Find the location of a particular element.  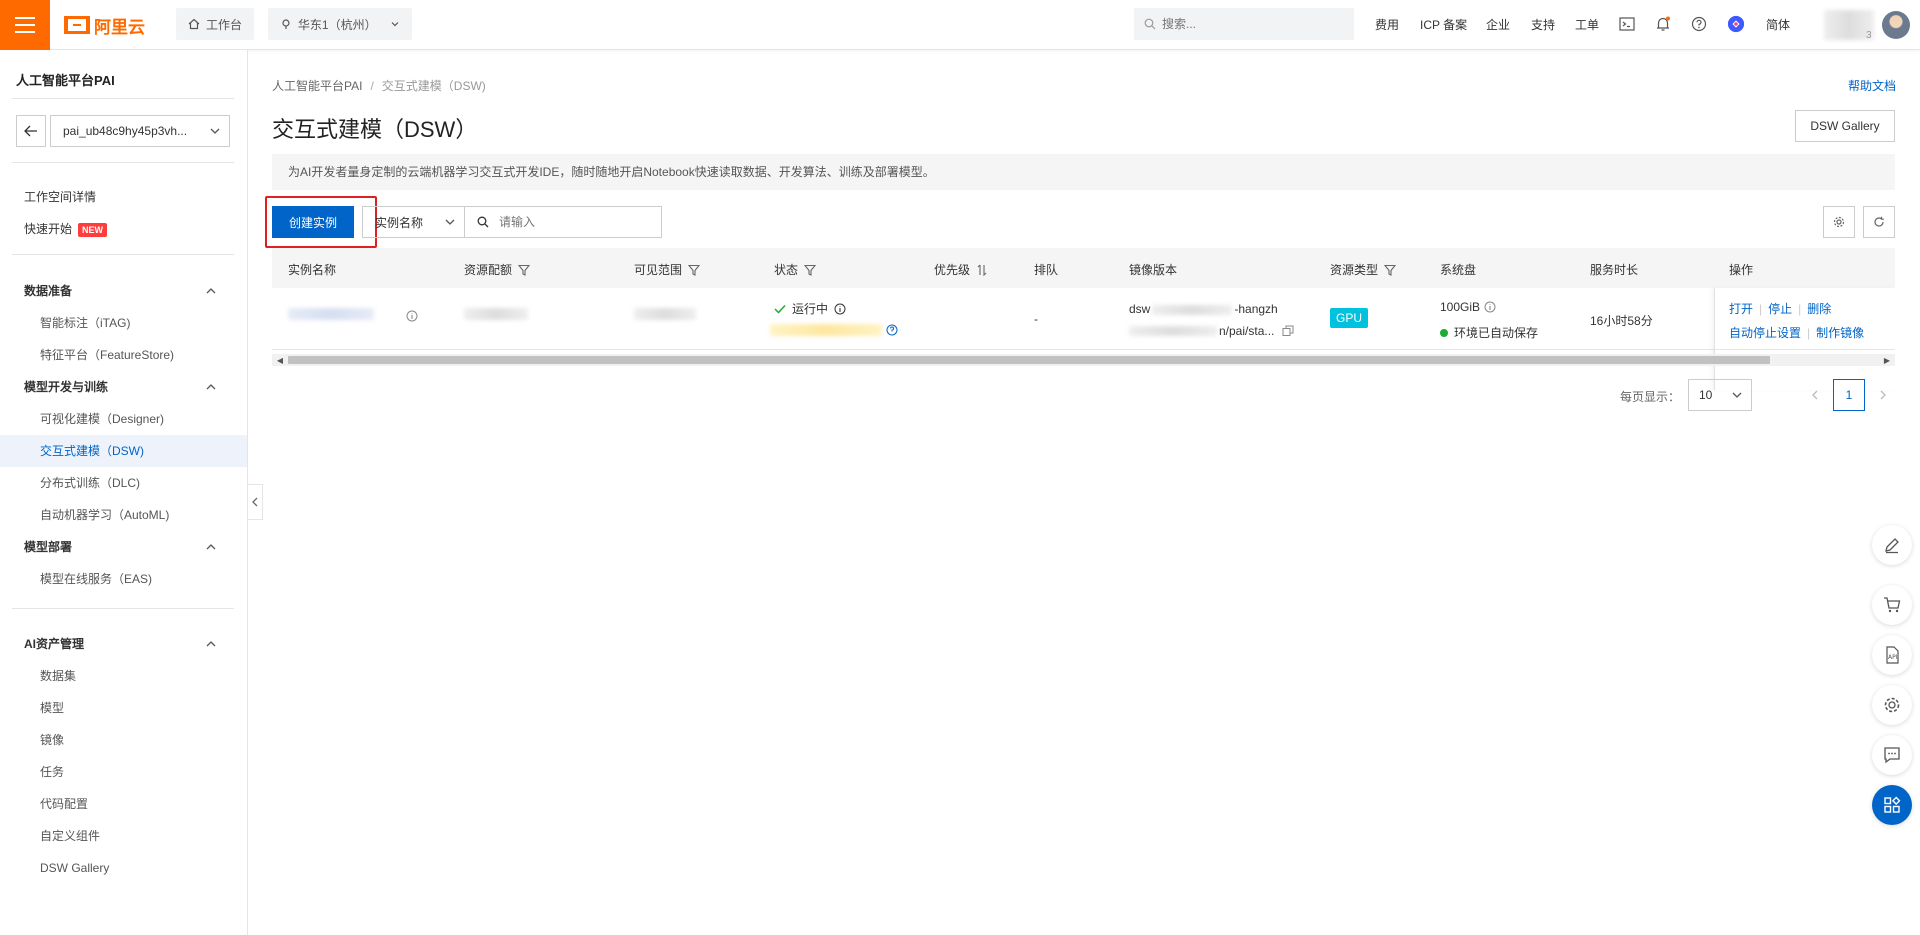

sidebar-item-quick-start: 快速开始 NEW is located at coordinates (123, 229).